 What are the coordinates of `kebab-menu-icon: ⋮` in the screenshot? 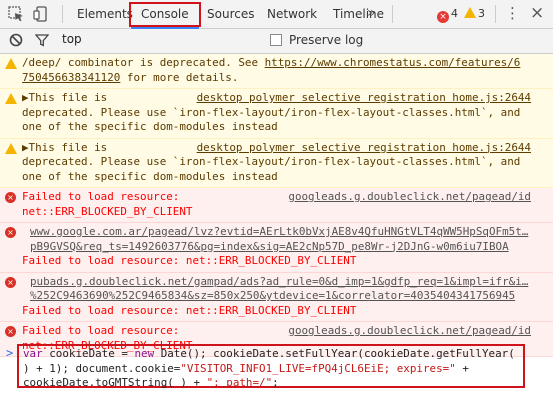 It's located at (512, 13).